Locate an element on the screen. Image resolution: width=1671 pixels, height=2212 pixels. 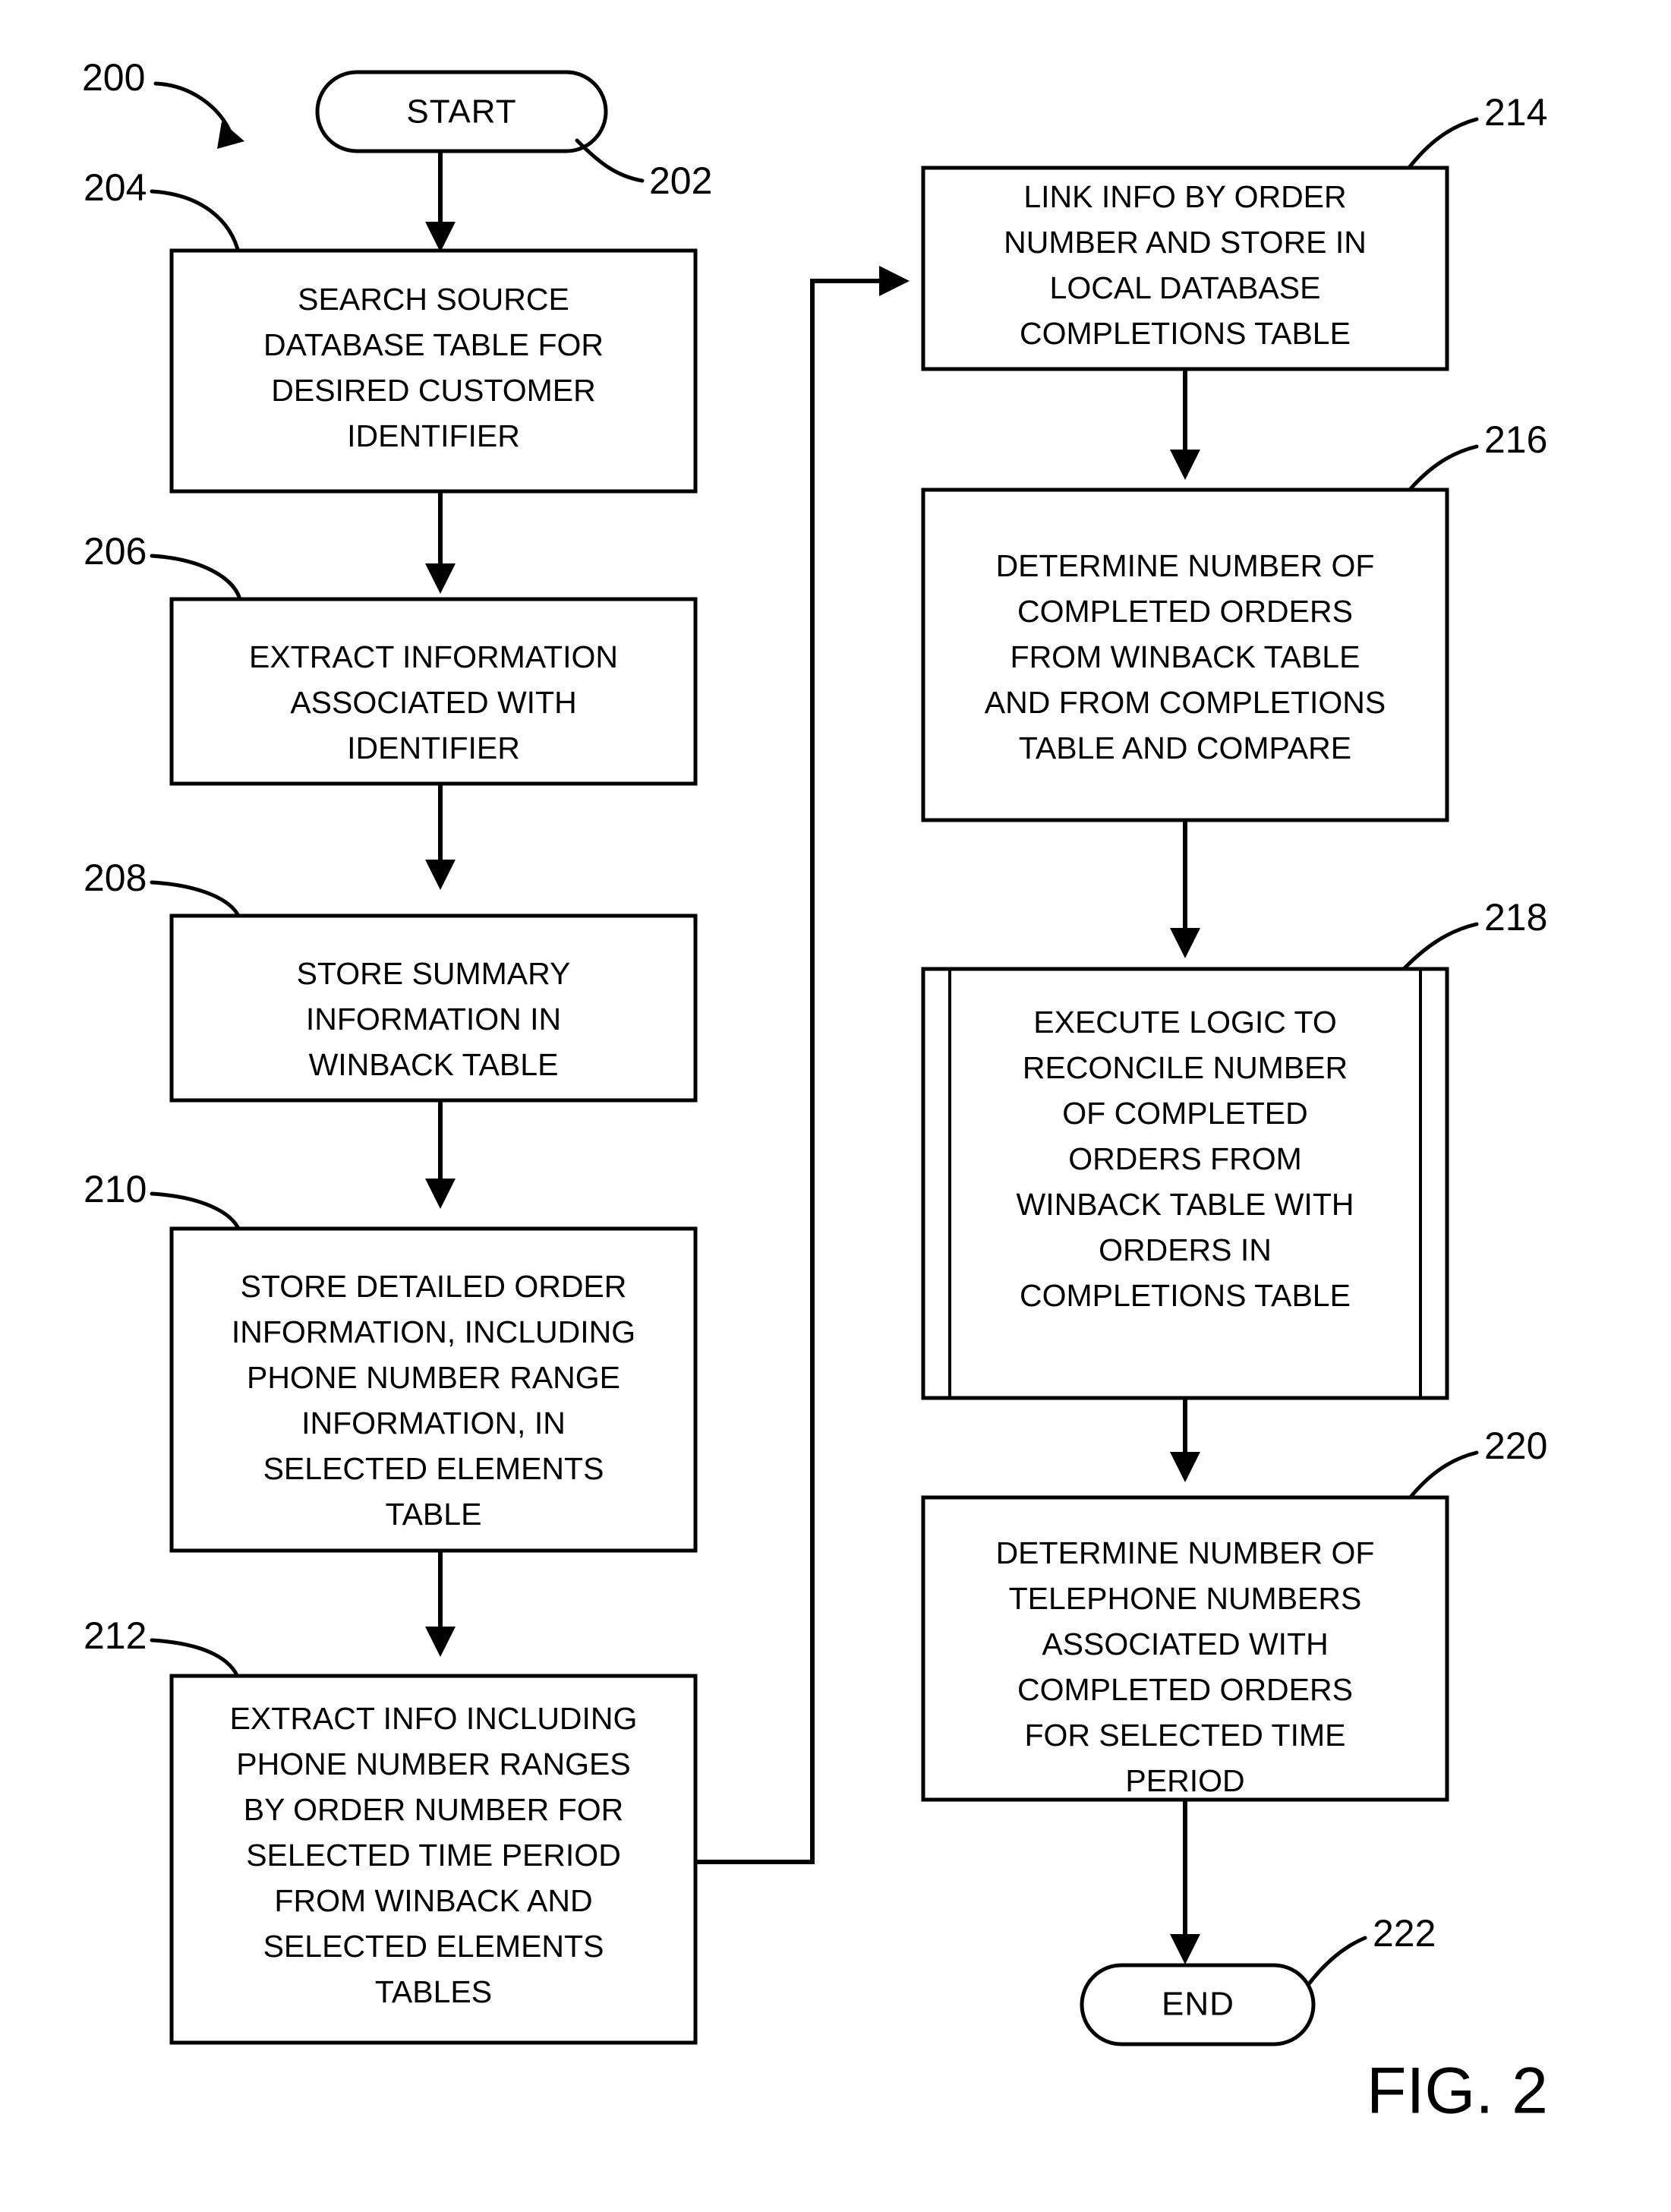
process-box-220-line-2: TELEPHONE NUMBERS is located at coordinates (1185, 1599).